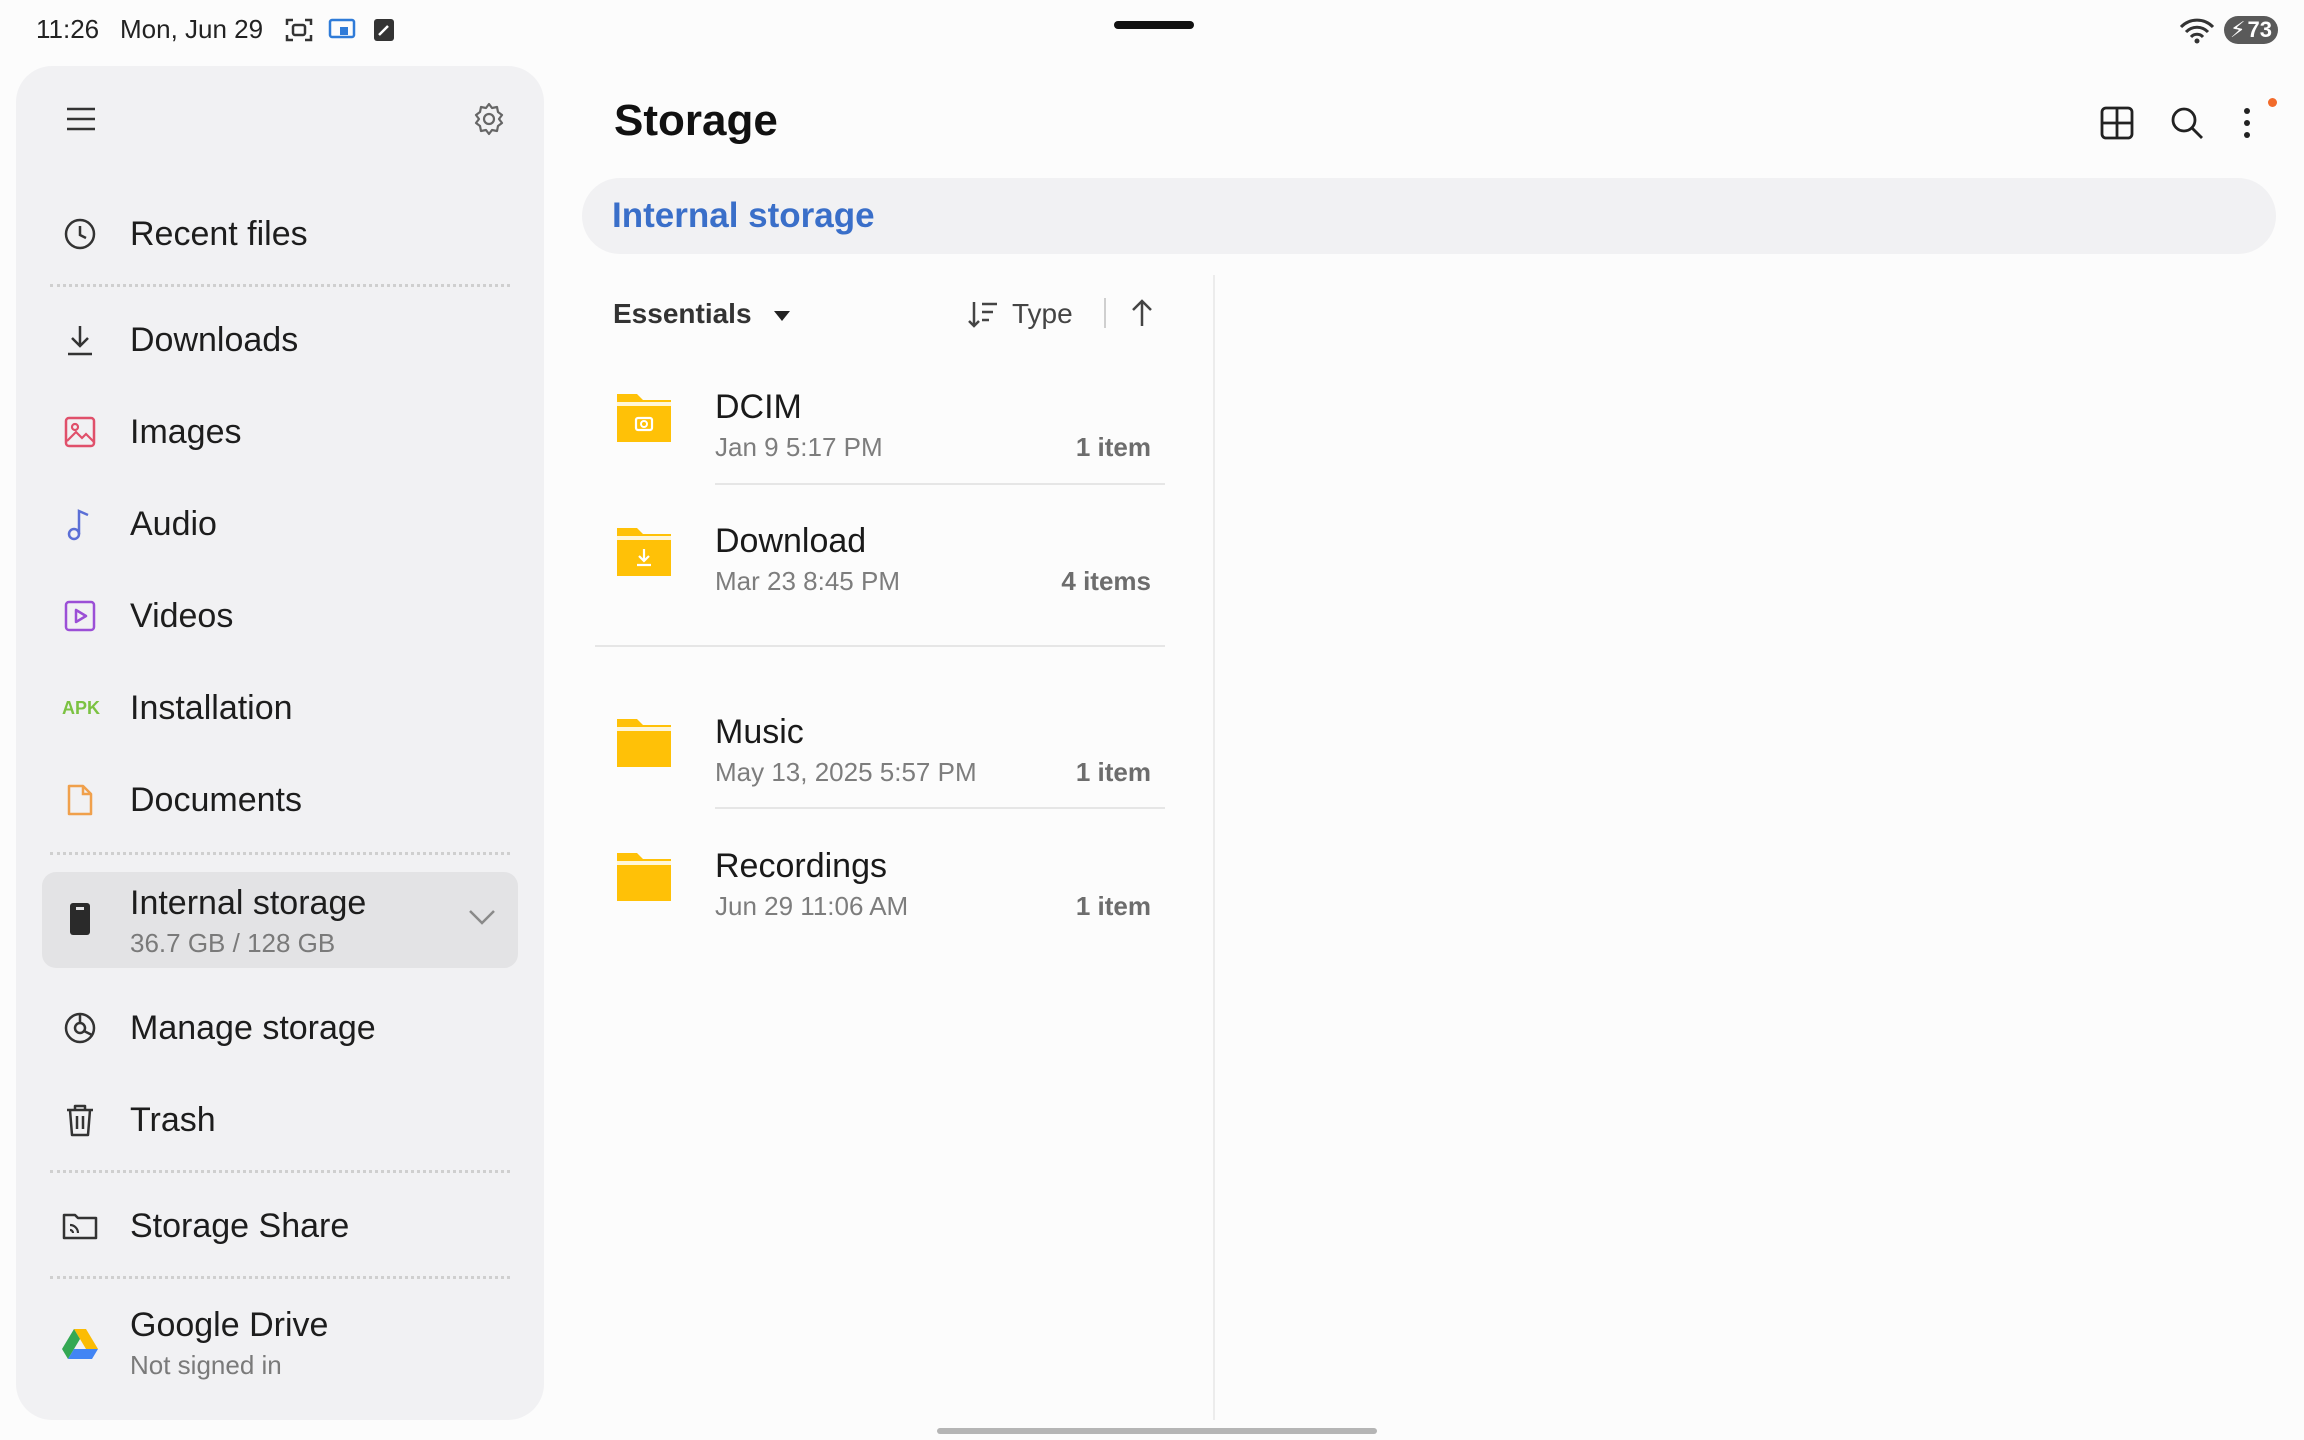  Describe the element at coordinates (173, 1119) in the screenshot. I see `sidebar-item-label: Trash` at that location.